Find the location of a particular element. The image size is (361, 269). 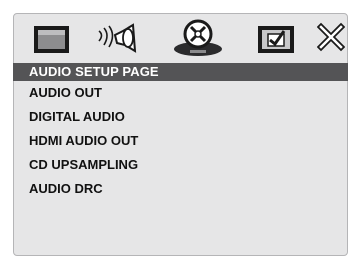

disc-icon is located at coordinates (198, 38).